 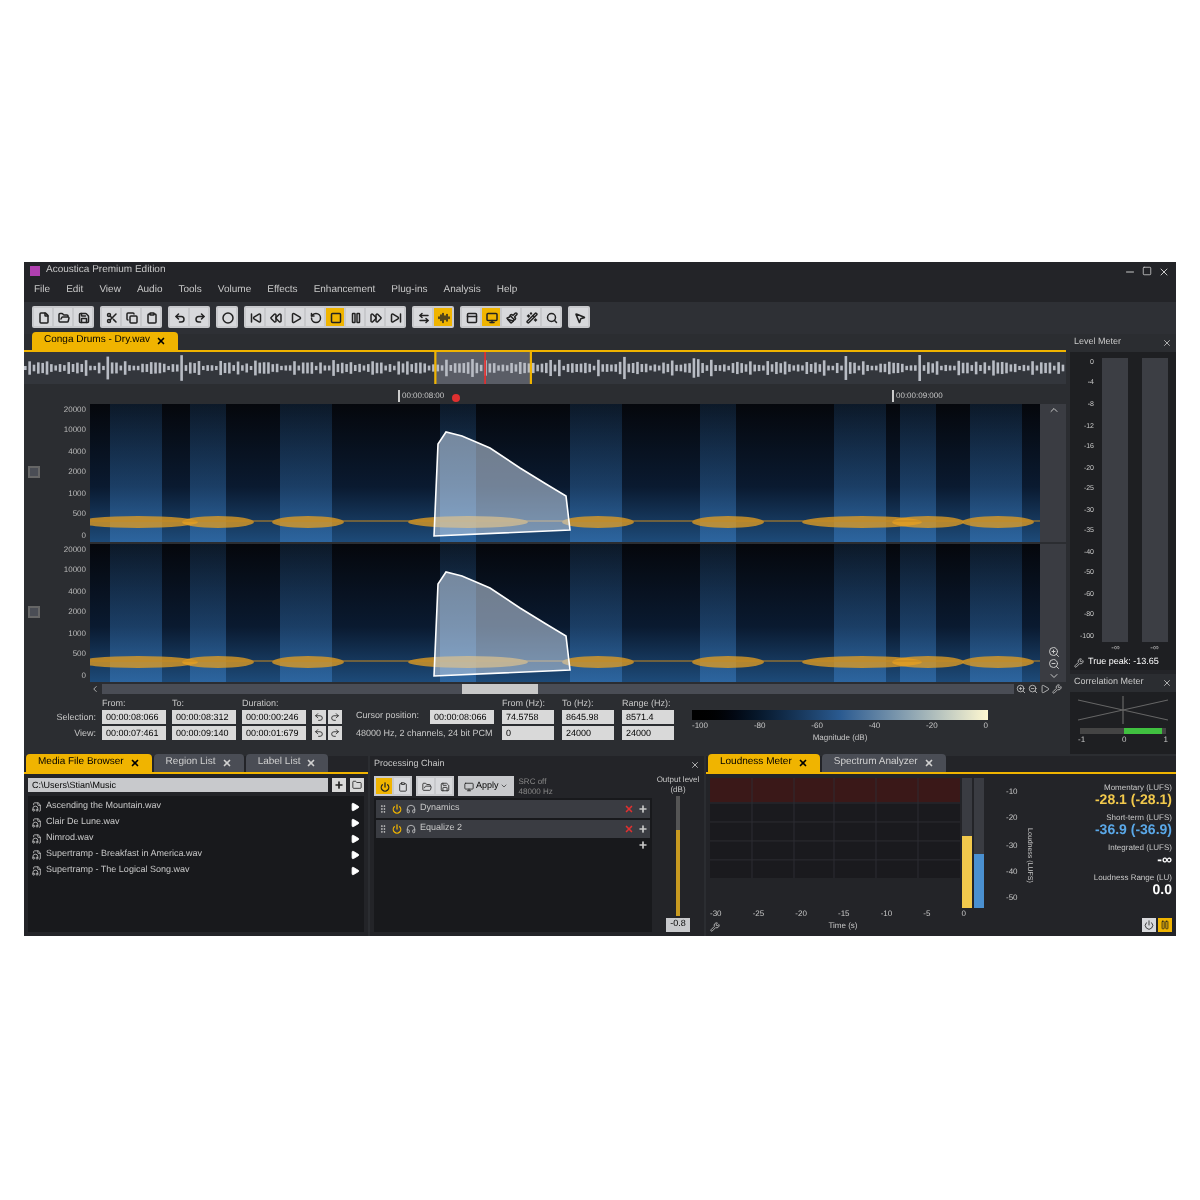 I want to click on copy-icon, so click(x=131, y=317).